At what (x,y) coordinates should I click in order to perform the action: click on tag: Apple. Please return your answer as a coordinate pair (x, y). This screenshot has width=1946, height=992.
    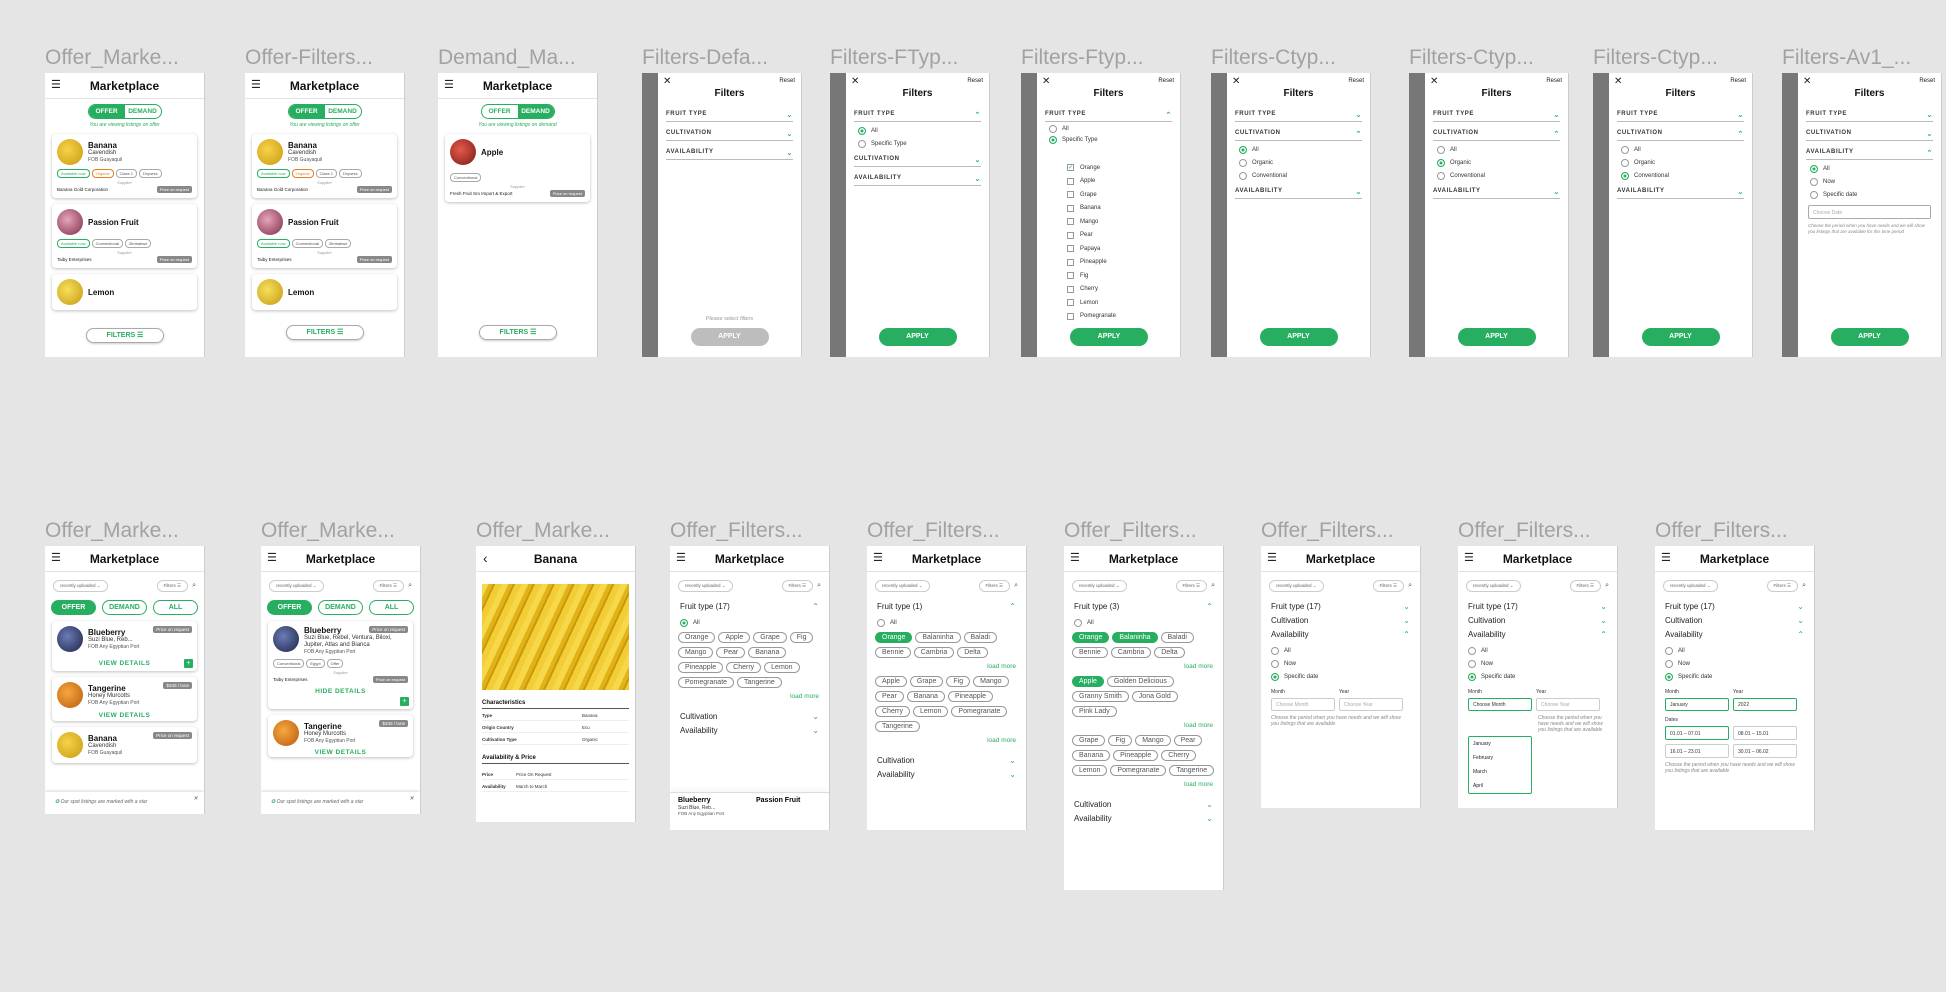
    Looking at the image, I should click on (734, 637).